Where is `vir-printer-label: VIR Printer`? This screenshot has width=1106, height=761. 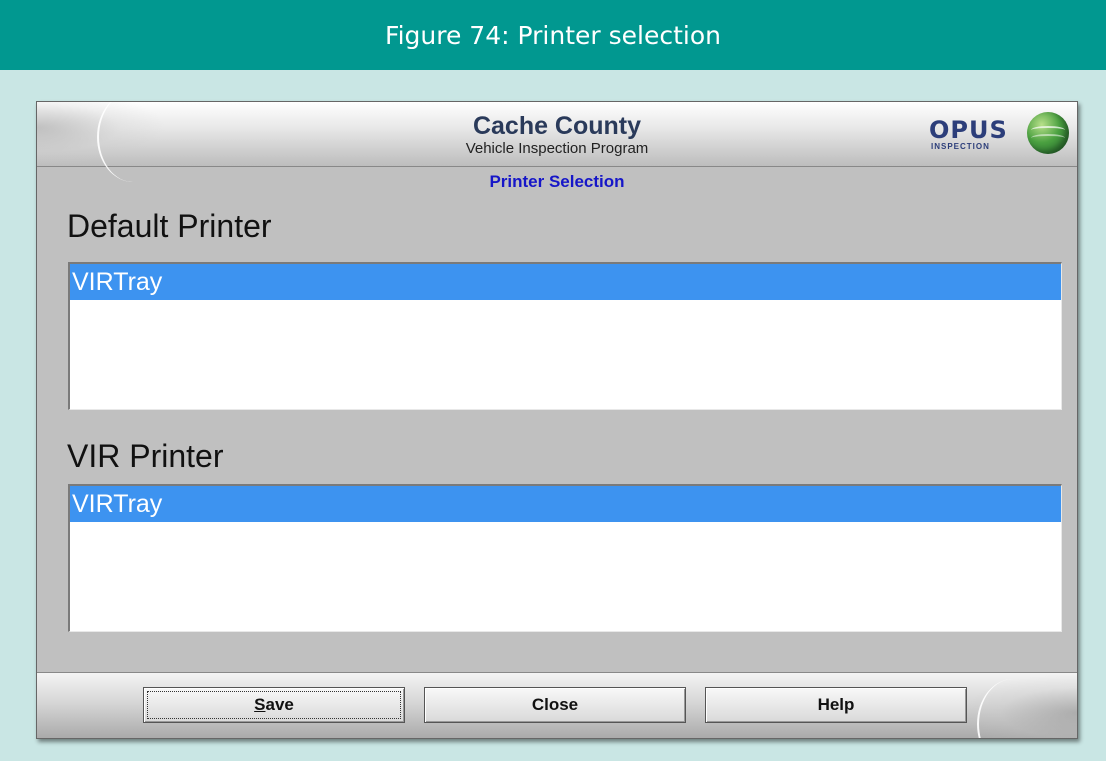 vir-printer-label: VIR Printer is located at coordinates (145, 456).